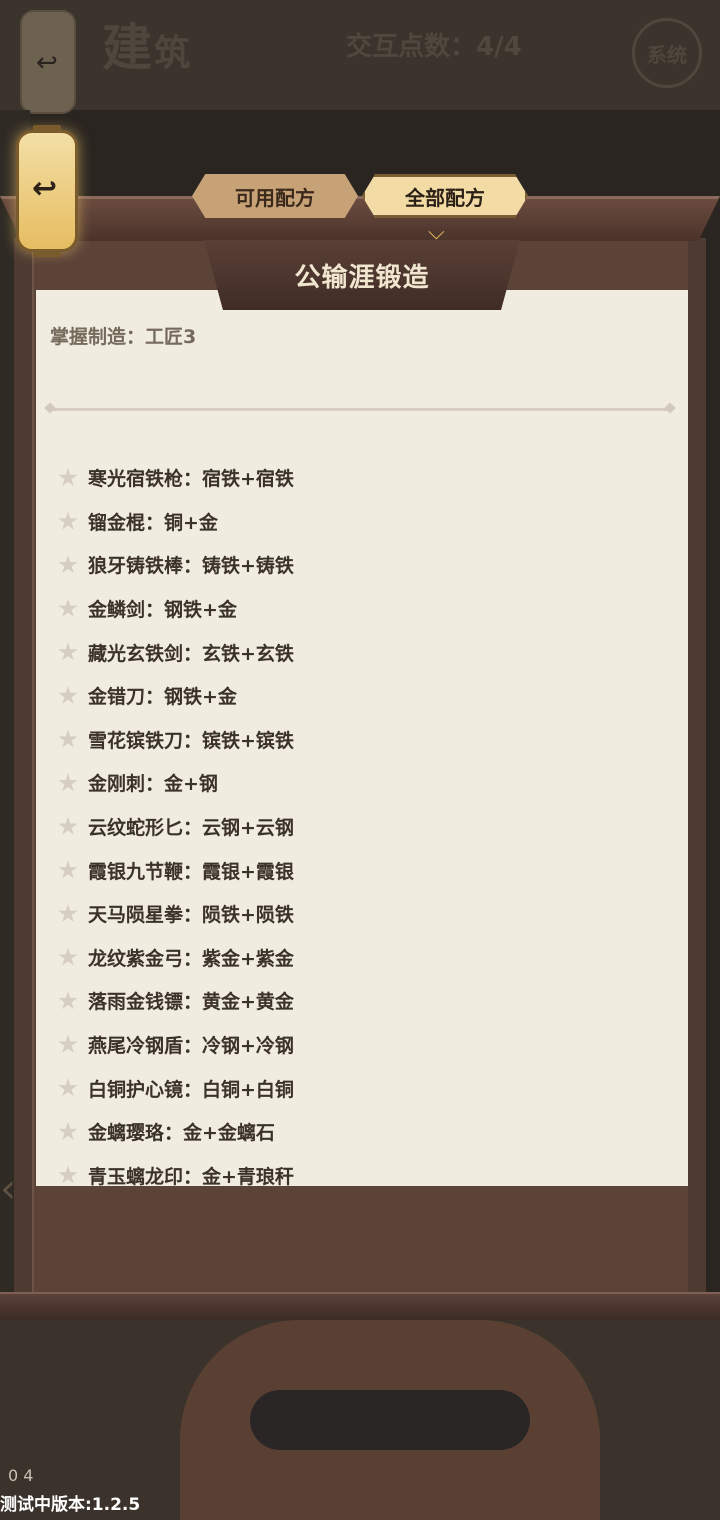 This screenshot has width=720, height=1520. Describe the element at coordinates (667, 53) in the screenshot. I see `system-button: 系统` at that location.